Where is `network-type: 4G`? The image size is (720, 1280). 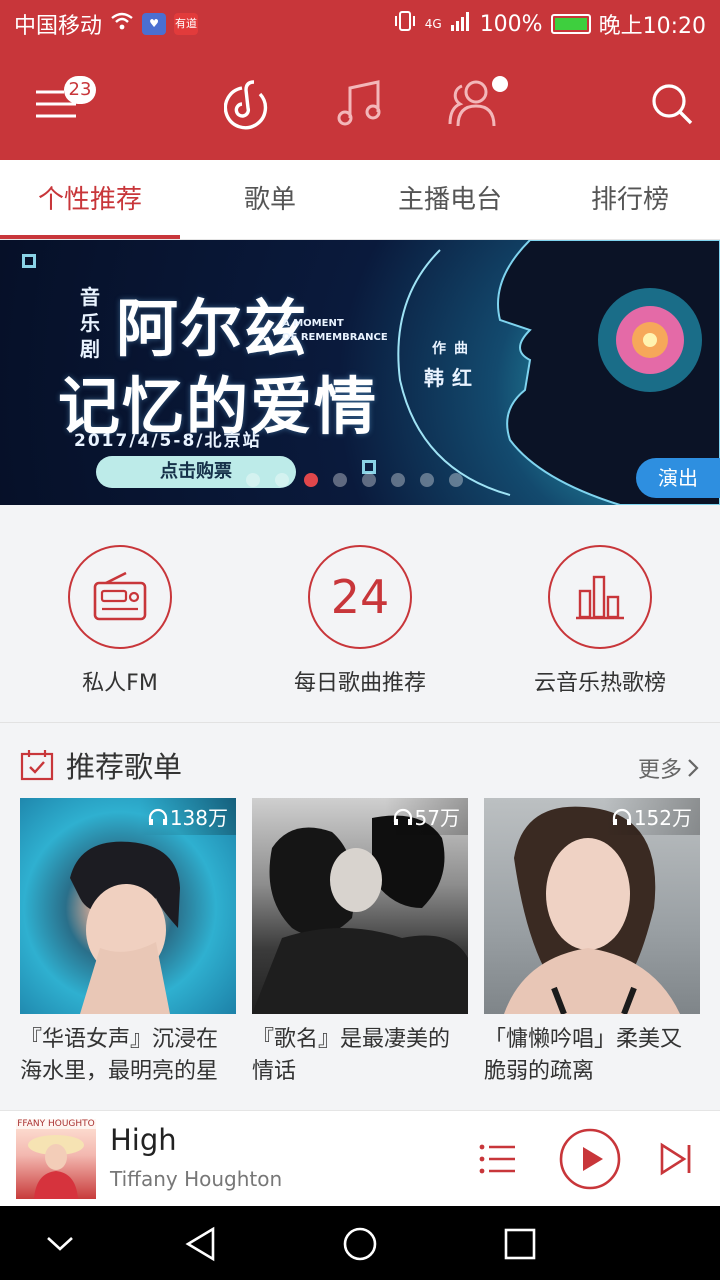 network-type: 4G is located at coordinates (433, 24).